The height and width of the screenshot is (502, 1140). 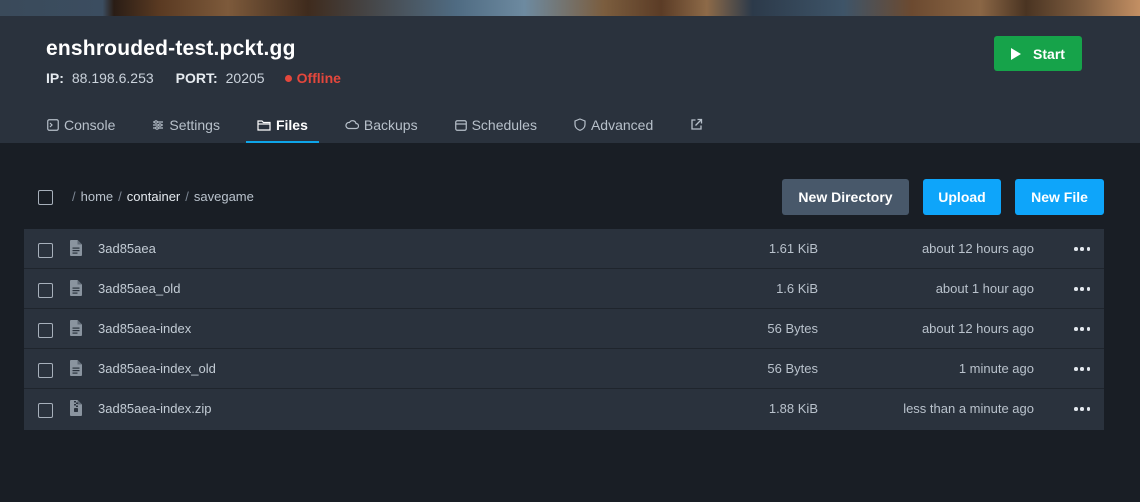 What do you see at coordinates (1059, 197) in the screenshot?
I see `new-file-button: New File` at bounding box center [1059, 197].